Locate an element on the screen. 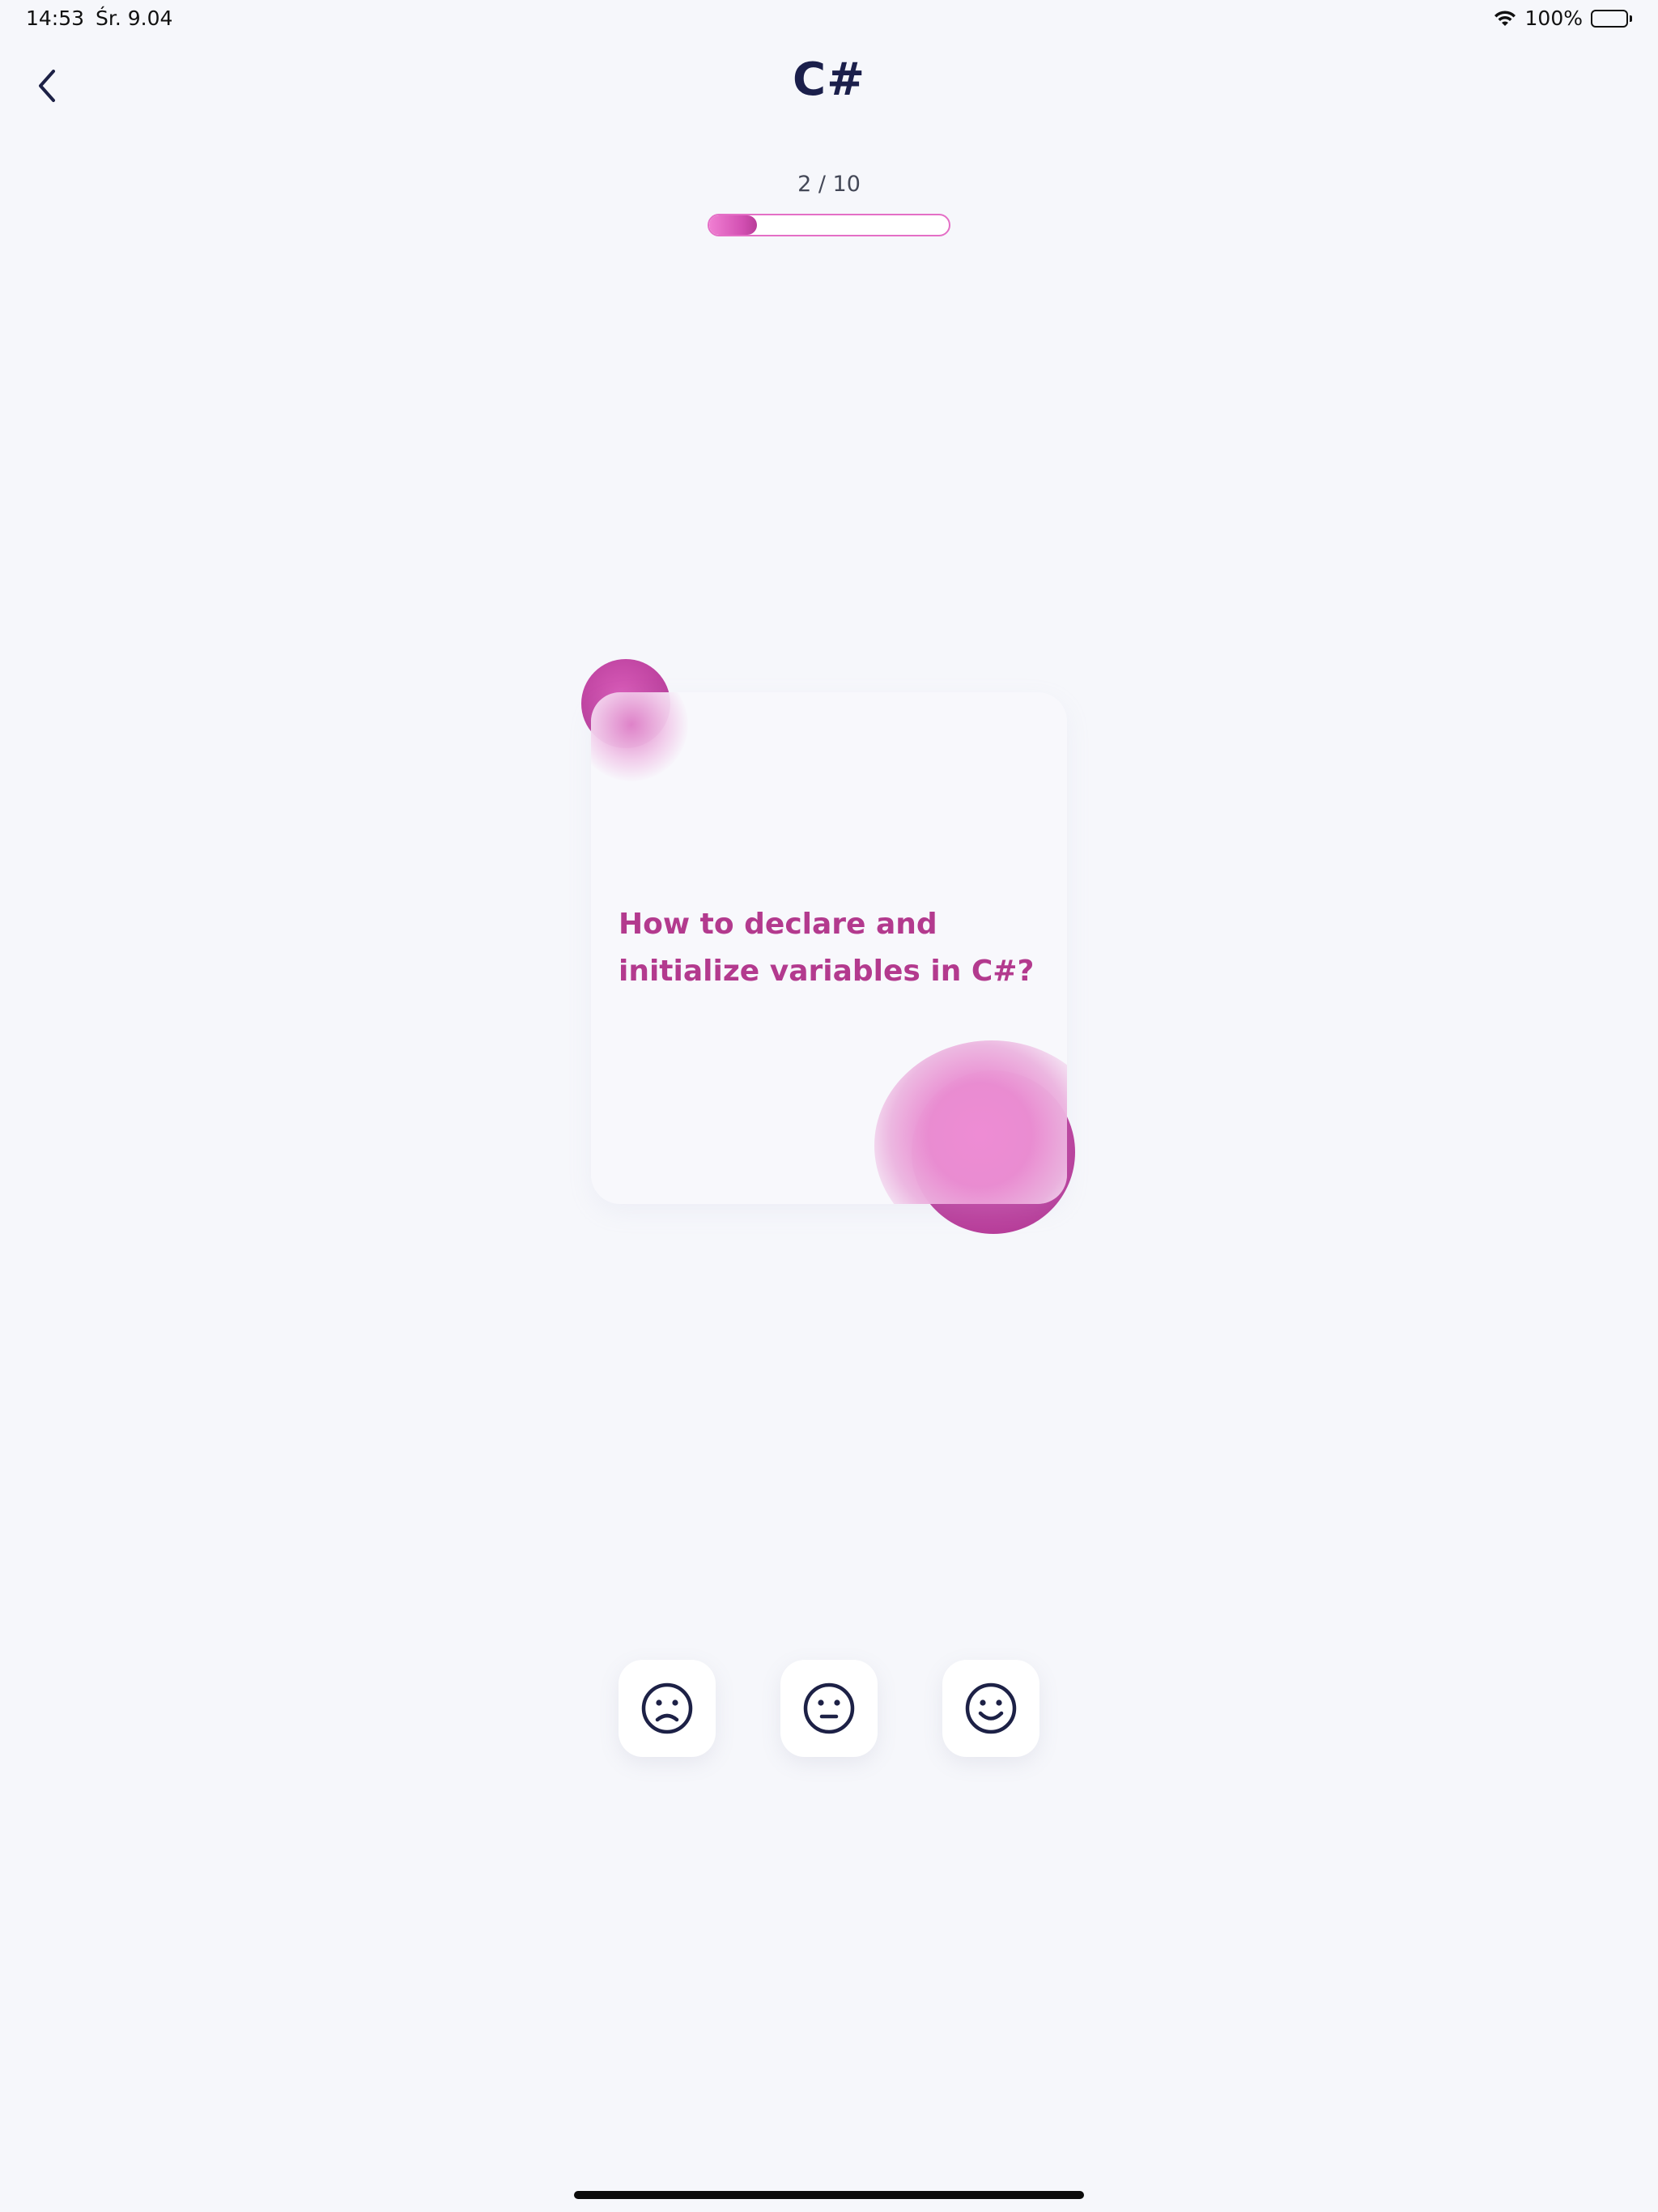 The image size is (1658, 2212). neutral-face-icon is located at coordinates (829, 1708).